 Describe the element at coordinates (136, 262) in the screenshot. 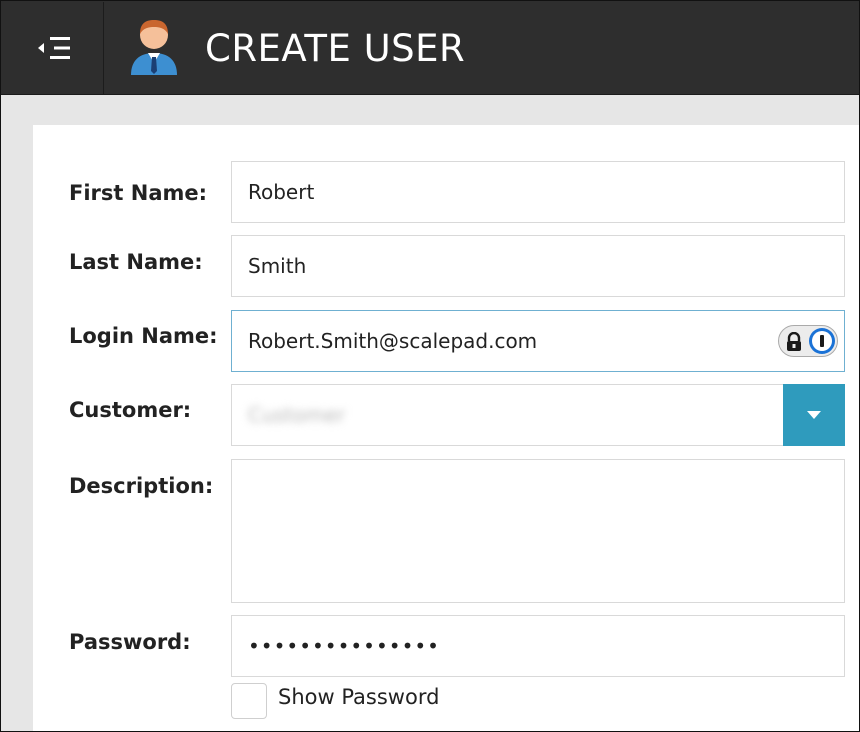

I see `last-name-label: Last Name:` at that location.